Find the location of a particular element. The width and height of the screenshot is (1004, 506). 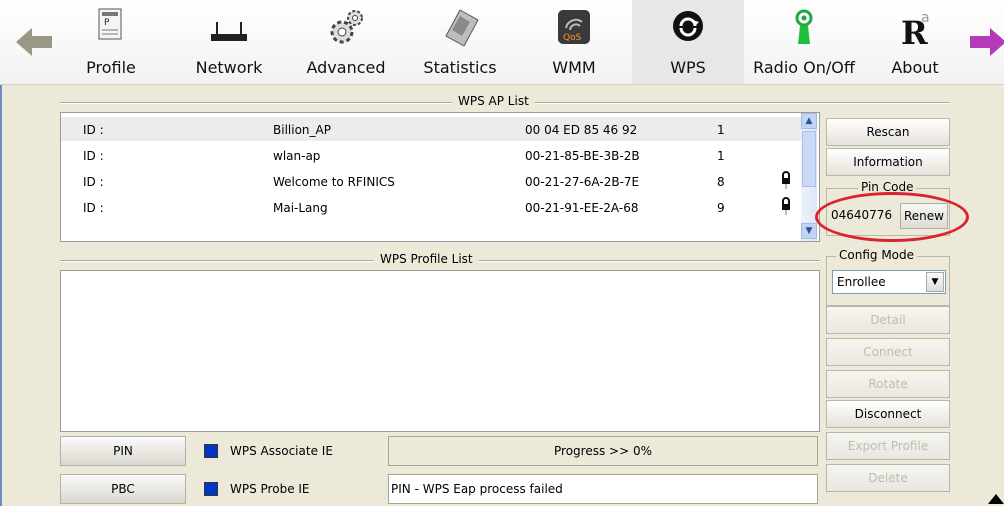

config-mode-select: Enrollee ▼ is located at coordinates (889, 282).